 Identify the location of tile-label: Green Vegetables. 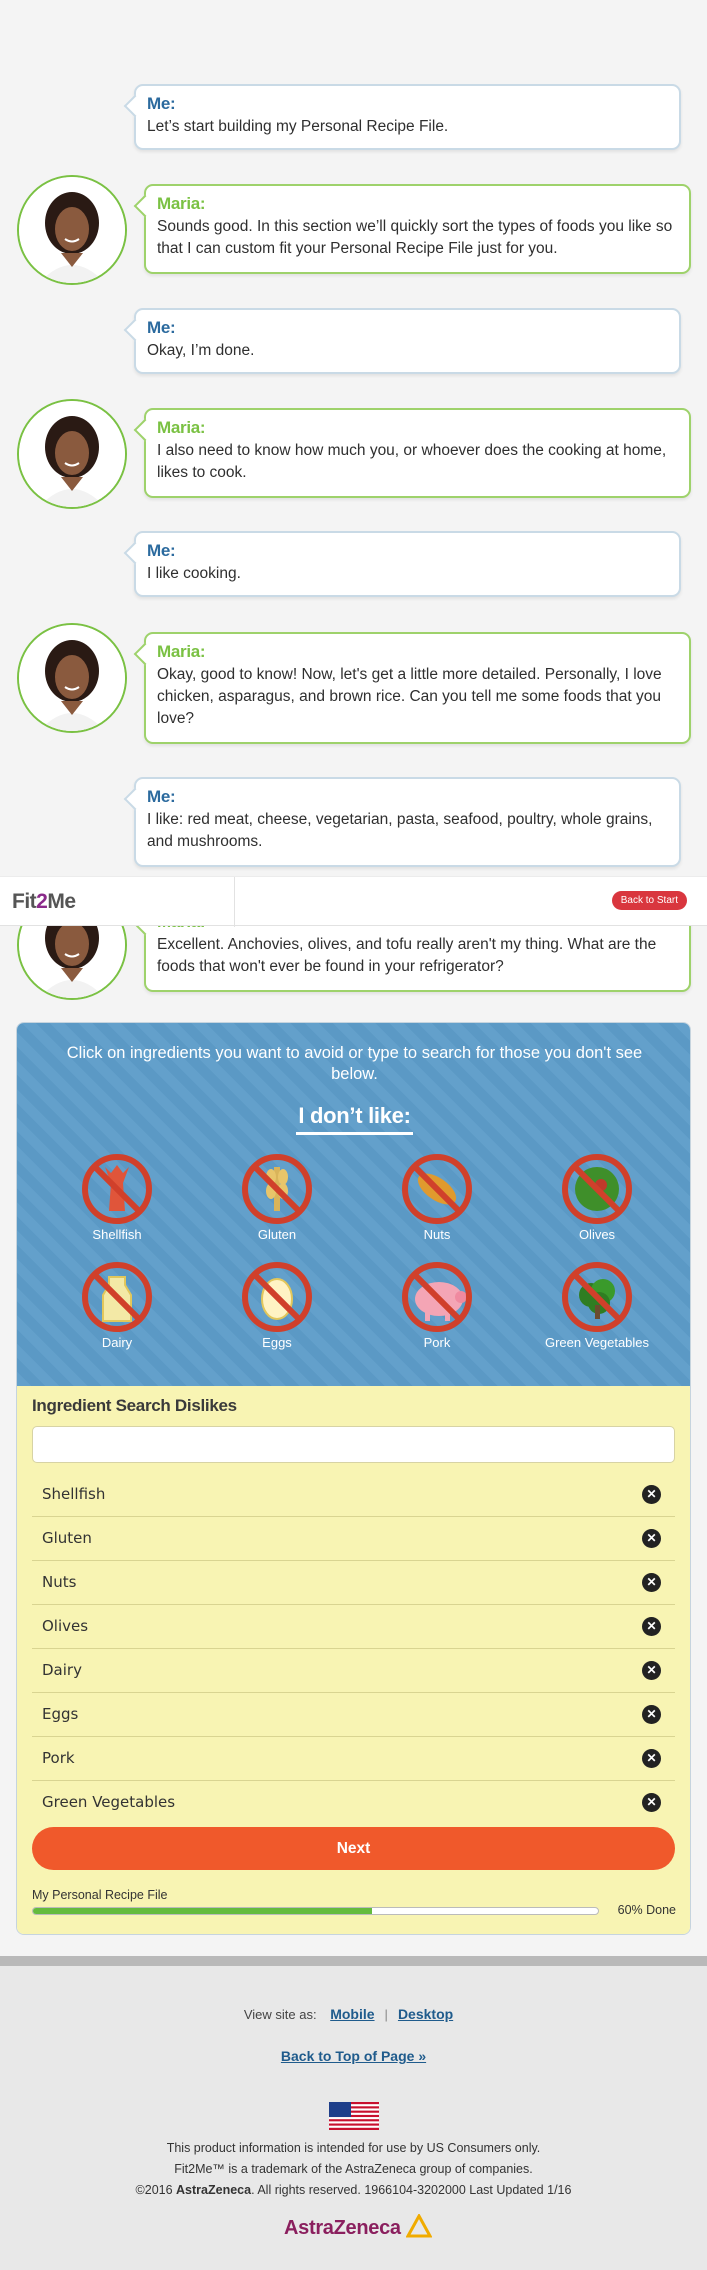
(597, 1342).